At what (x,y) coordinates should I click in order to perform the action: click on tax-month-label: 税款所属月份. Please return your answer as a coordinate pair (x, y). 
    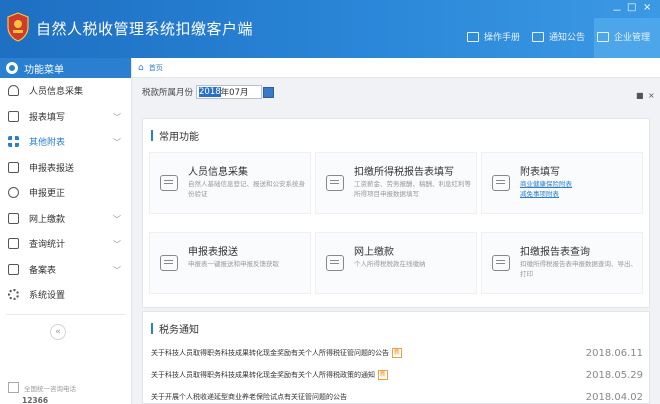
    Looking at the image, I should click on (168, 93).